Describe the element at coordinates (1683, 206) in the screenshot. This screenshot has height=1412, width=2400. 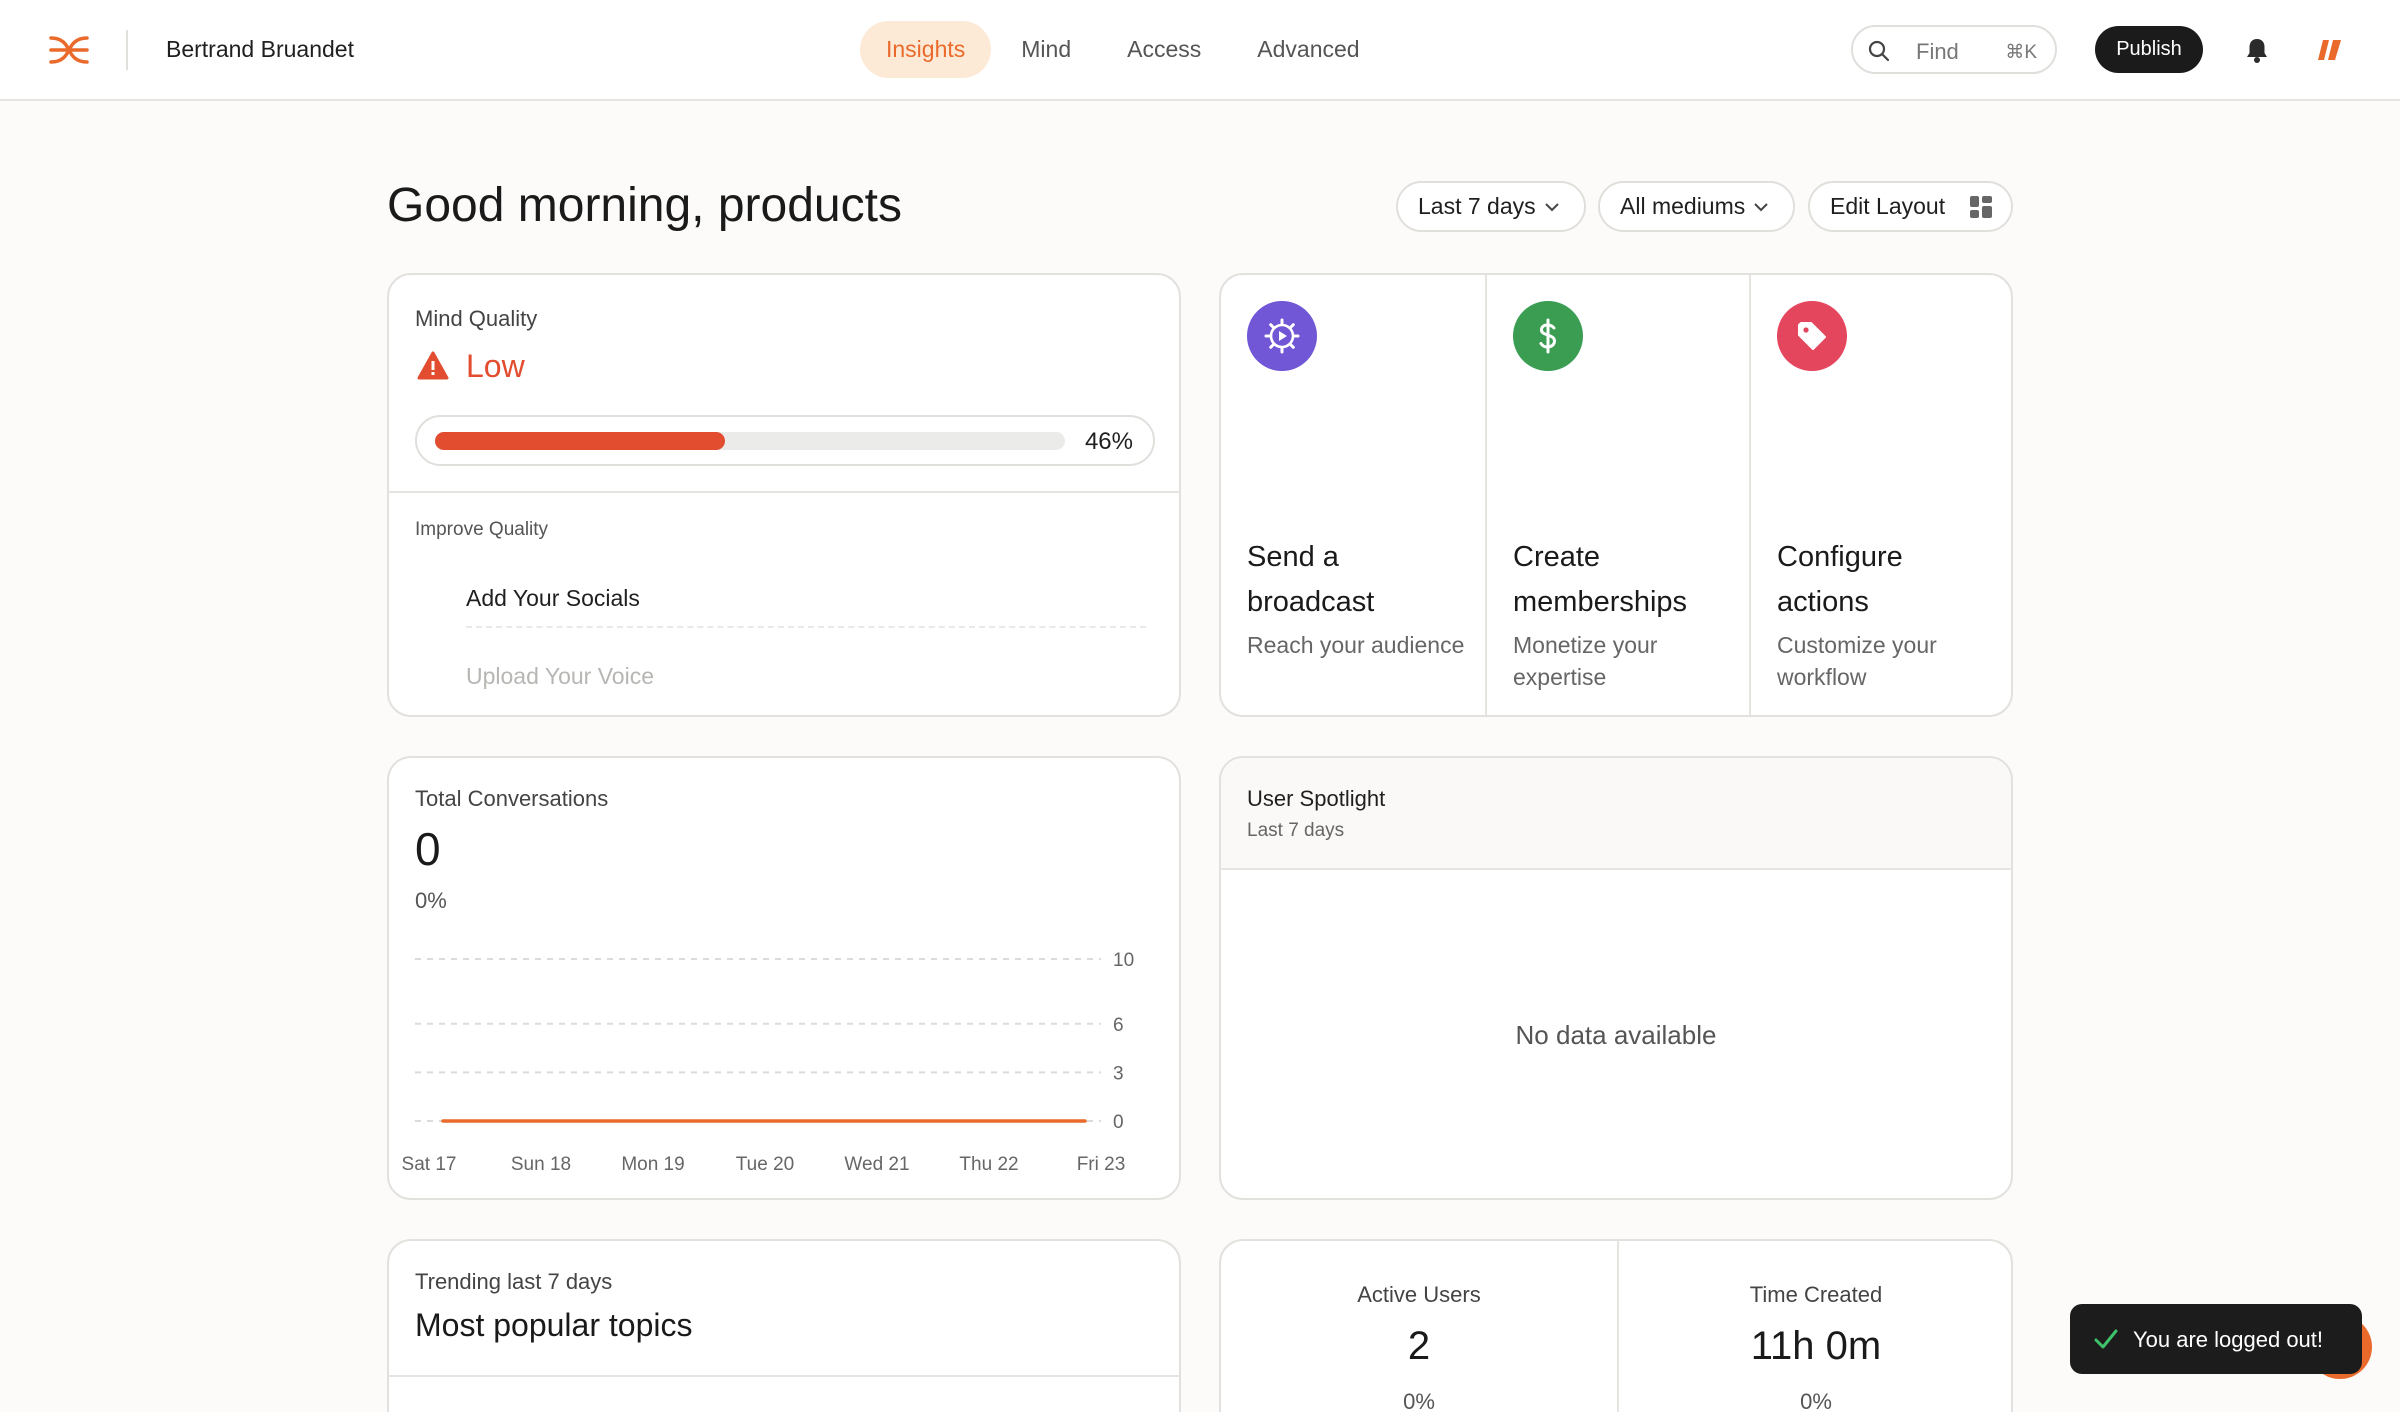
I see `medium-label: All mediums` at that location.